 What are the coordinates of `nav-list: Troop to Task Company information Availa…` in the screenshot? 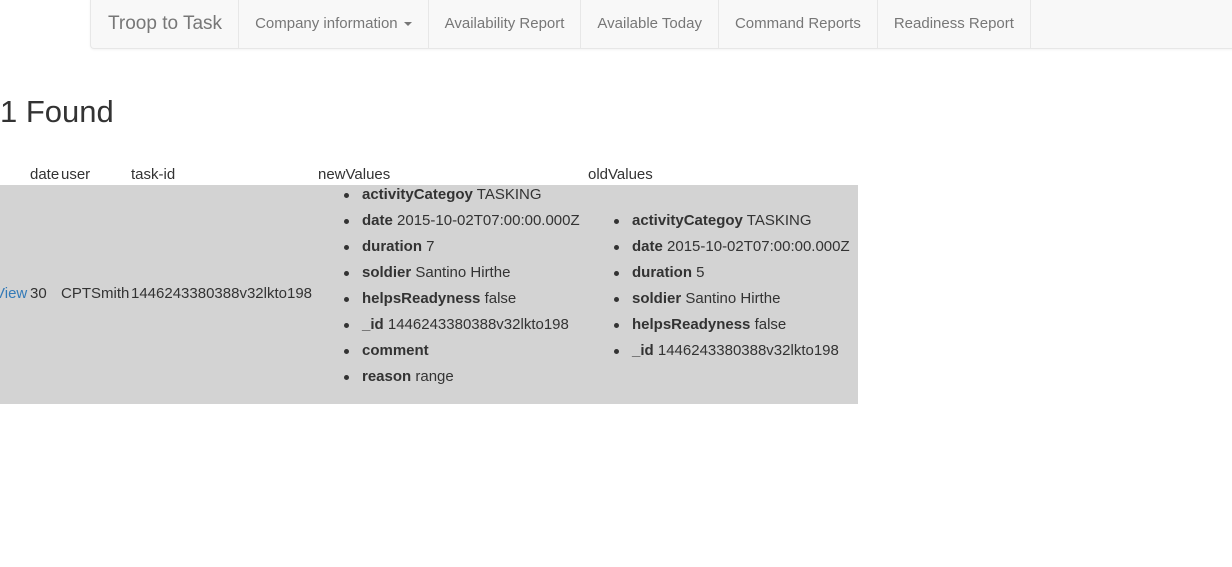 It's located at (661, 24).